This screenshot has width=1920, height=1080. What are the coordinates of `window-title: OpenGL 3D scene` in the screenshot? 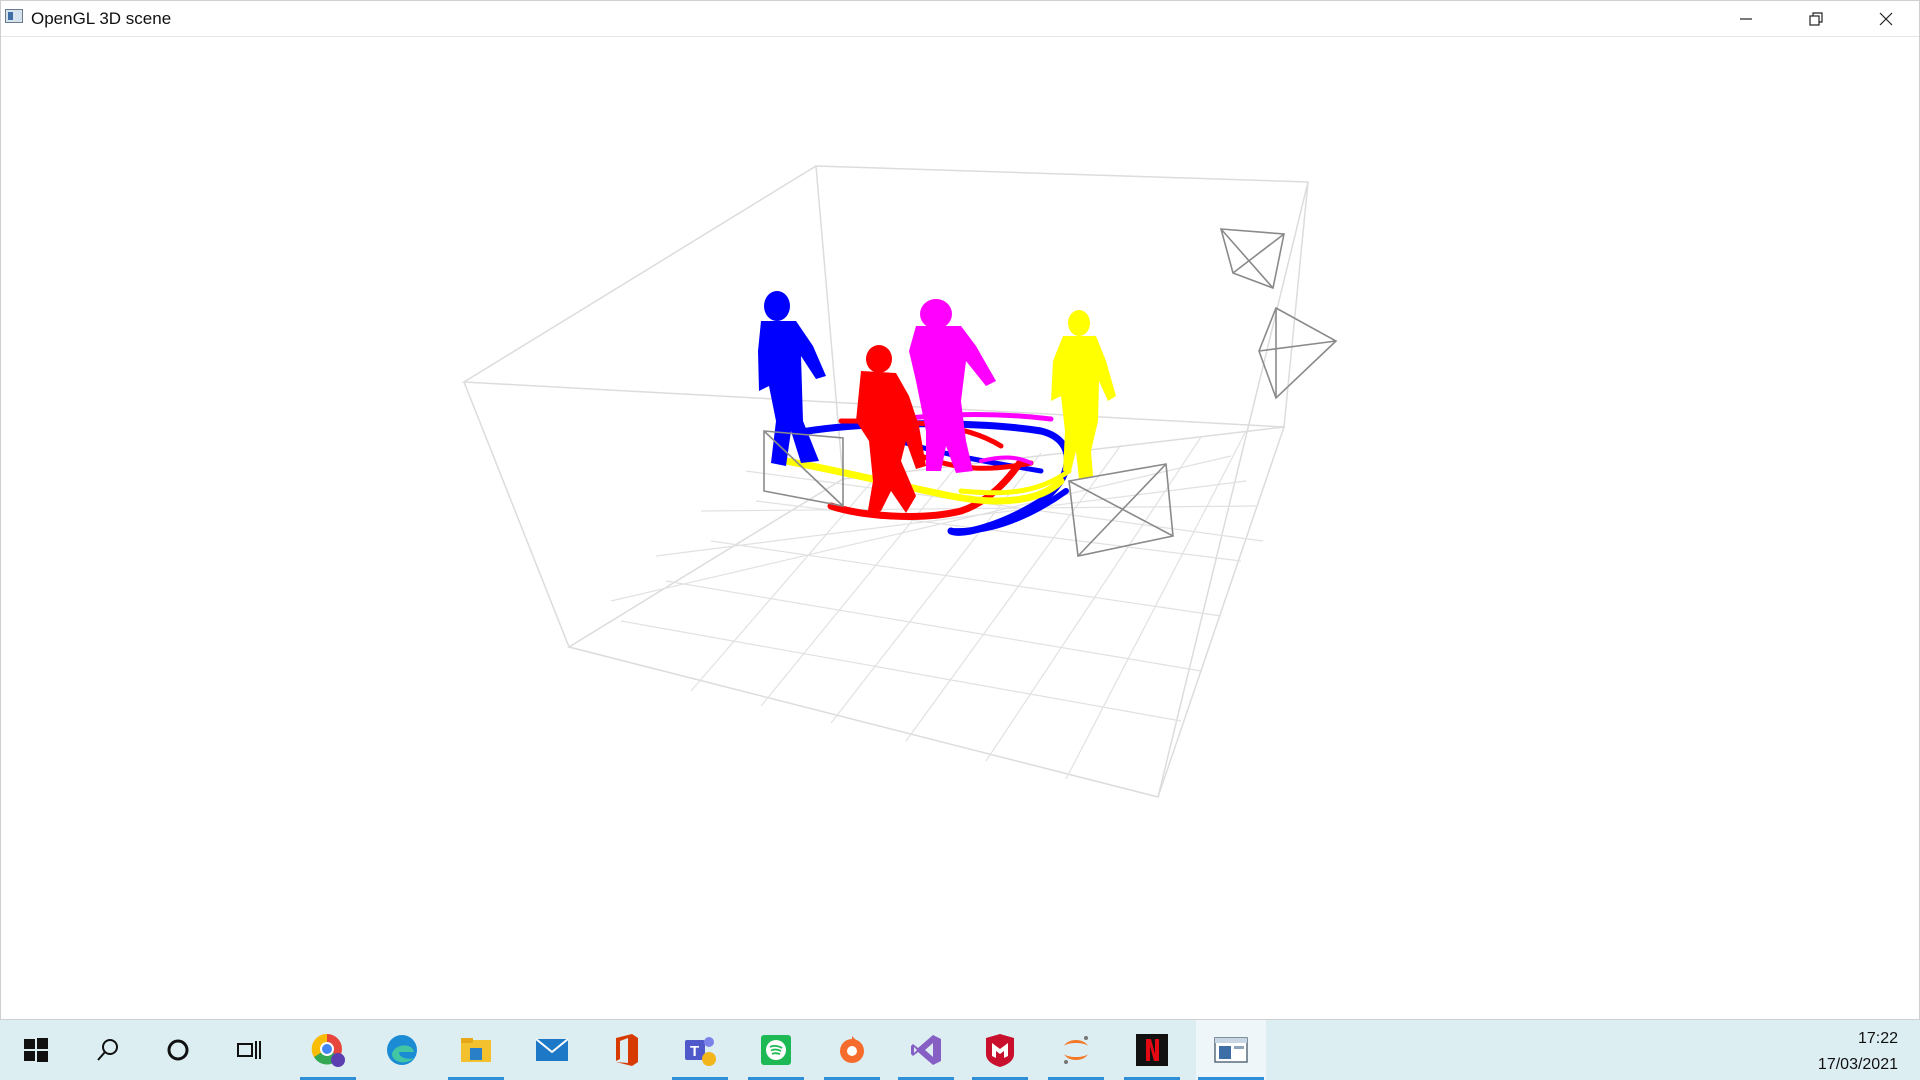 It's located at (101, 18).